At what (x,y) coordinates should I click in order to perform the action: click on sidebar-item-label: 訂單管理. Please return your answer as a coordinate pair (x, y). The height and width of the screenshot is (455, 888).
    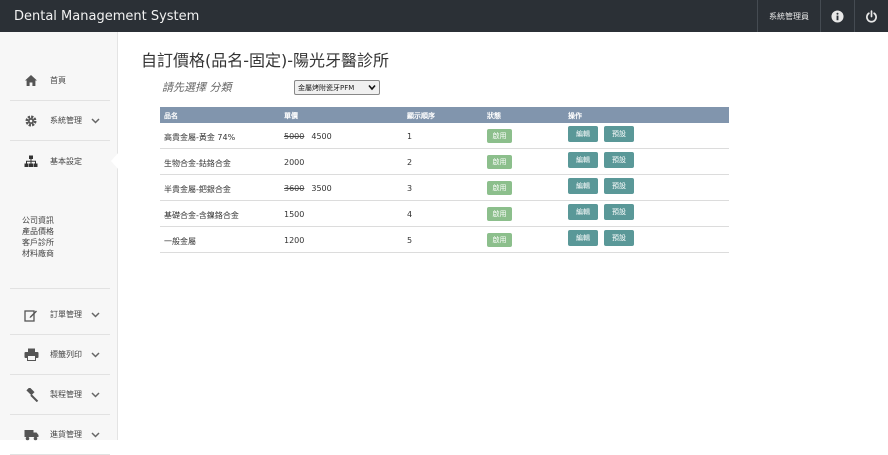
    Looking at the image, I should click on (66, 314).